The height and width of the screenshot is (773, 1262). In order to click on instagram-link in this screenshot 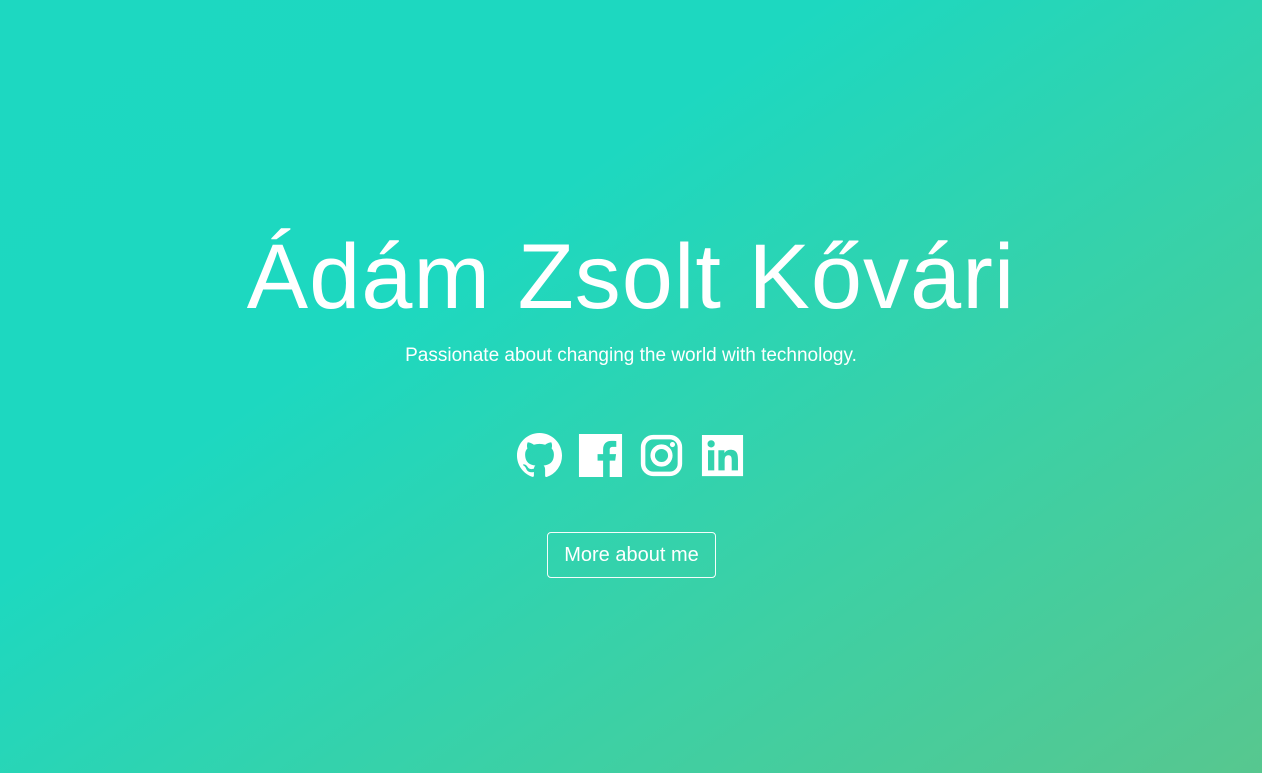, I will do `click(661, 455)`.